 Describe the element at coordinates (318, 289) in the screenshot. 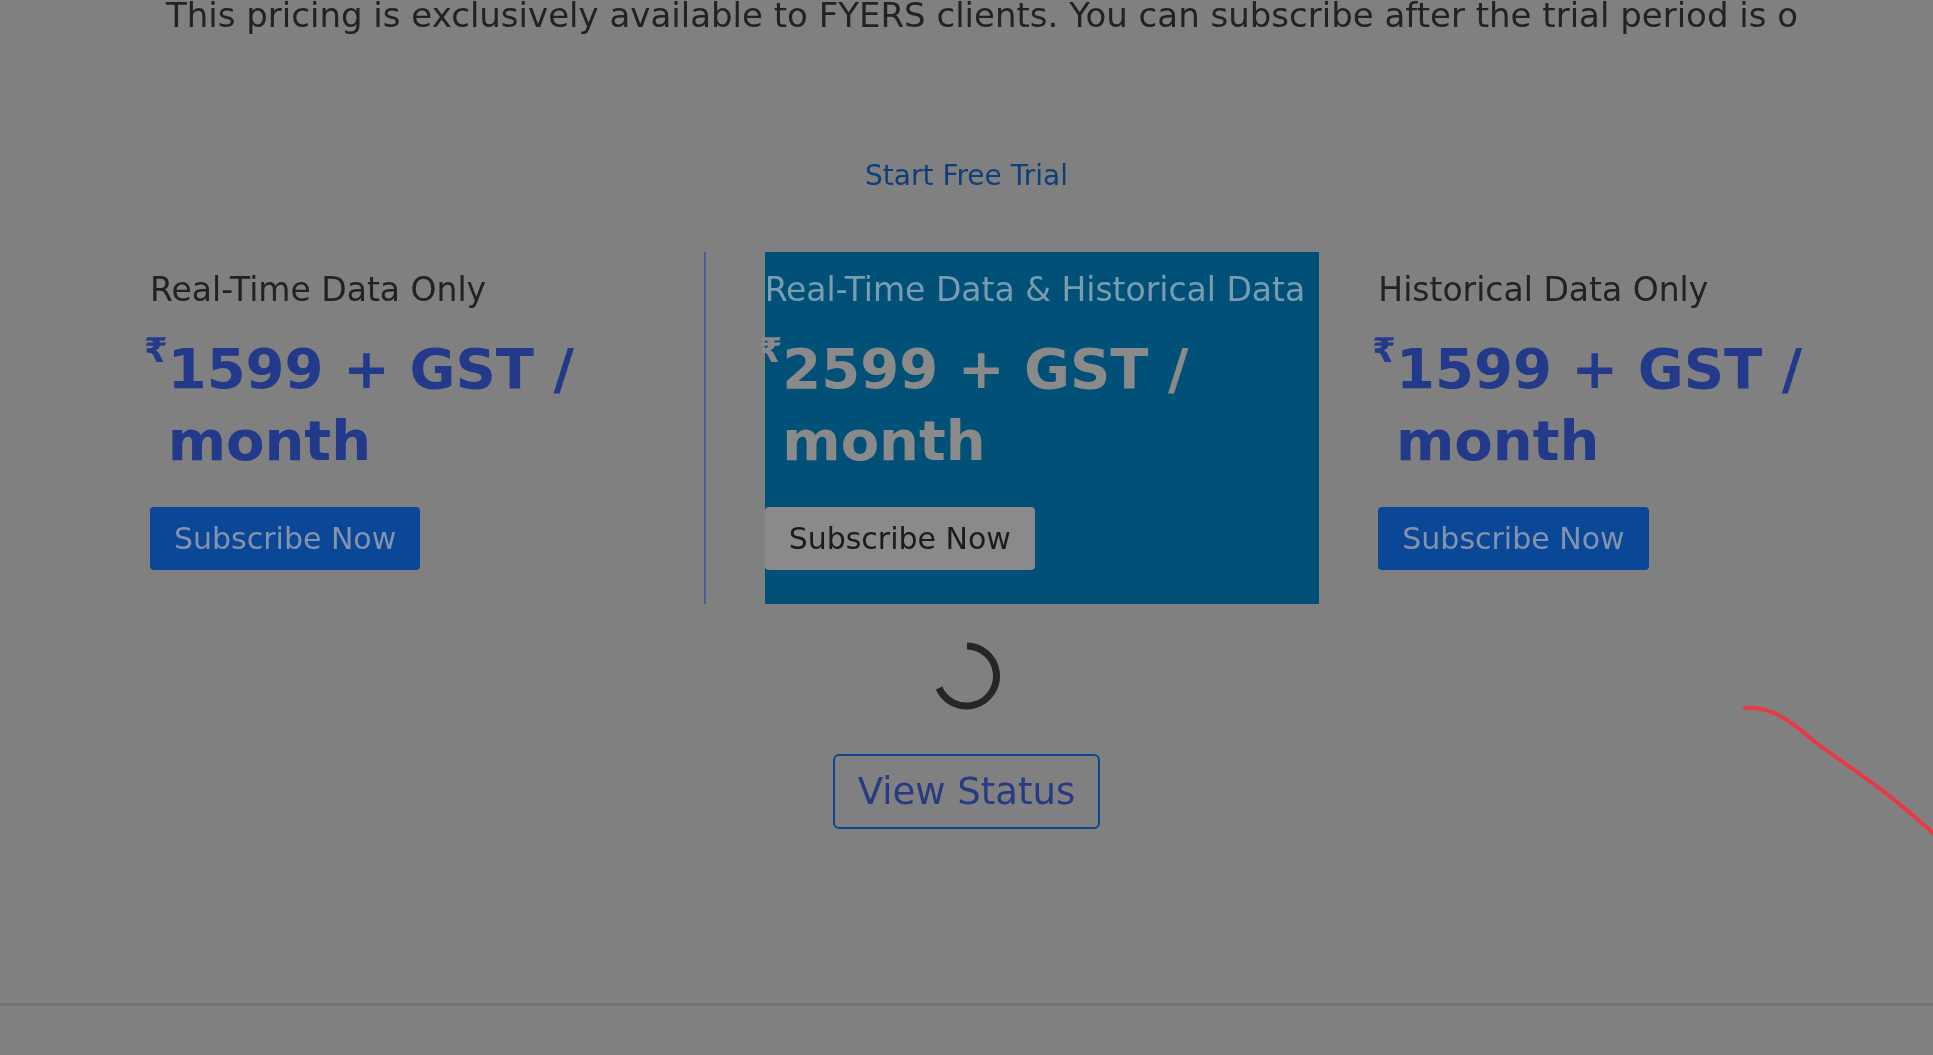

I see `plan-title: Real-Time Data Only` at that location.